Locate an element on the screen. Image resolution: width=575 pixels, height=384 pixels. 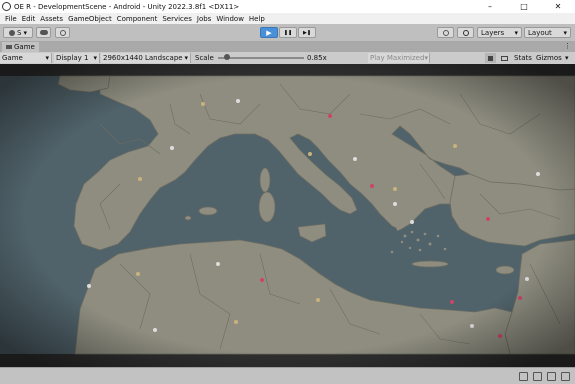
menu-edit: Edit is located at coordinates (29, 19).